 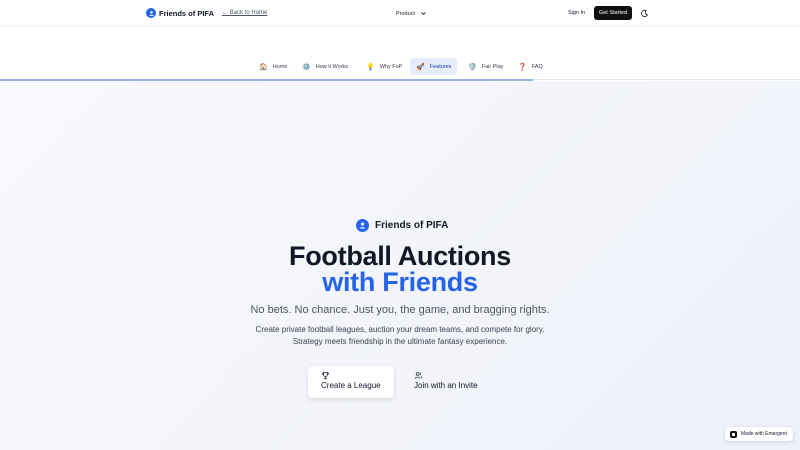 I want to click on join-invite-button: Join with an Invite, so click(x=449, y=382).